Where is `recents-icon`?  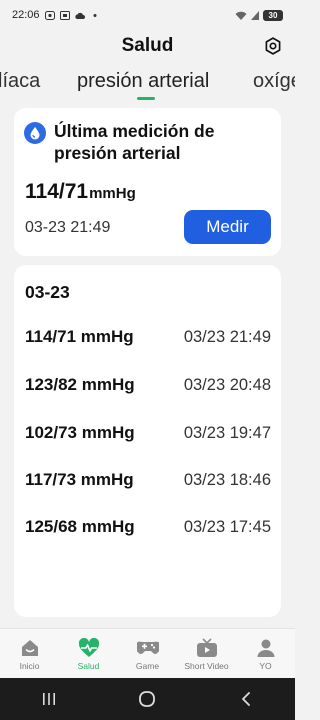 recents-icon is located at coordinates (49, 699).